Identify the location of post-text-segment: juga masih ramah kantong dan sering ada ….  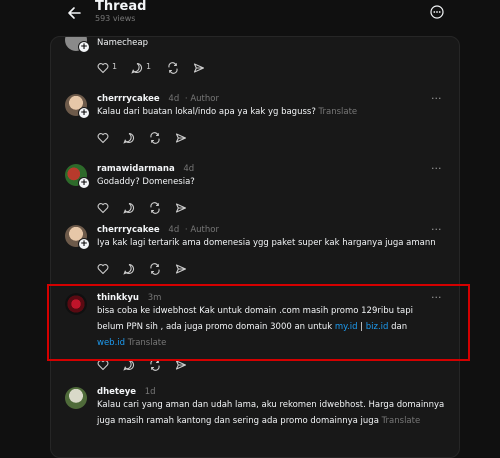
(238, 421).